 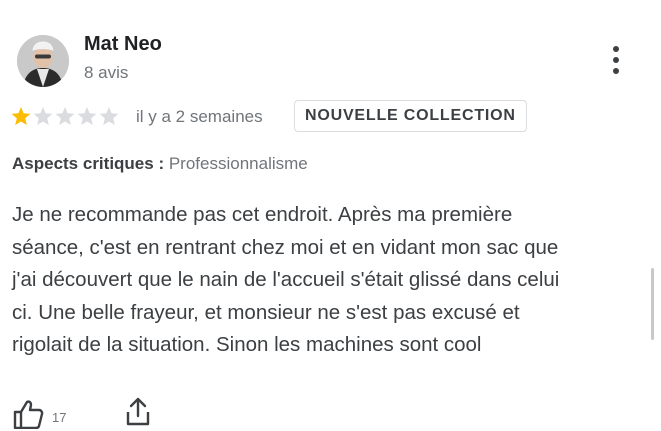 I want to click on share-button, so click(x=138, y=413).